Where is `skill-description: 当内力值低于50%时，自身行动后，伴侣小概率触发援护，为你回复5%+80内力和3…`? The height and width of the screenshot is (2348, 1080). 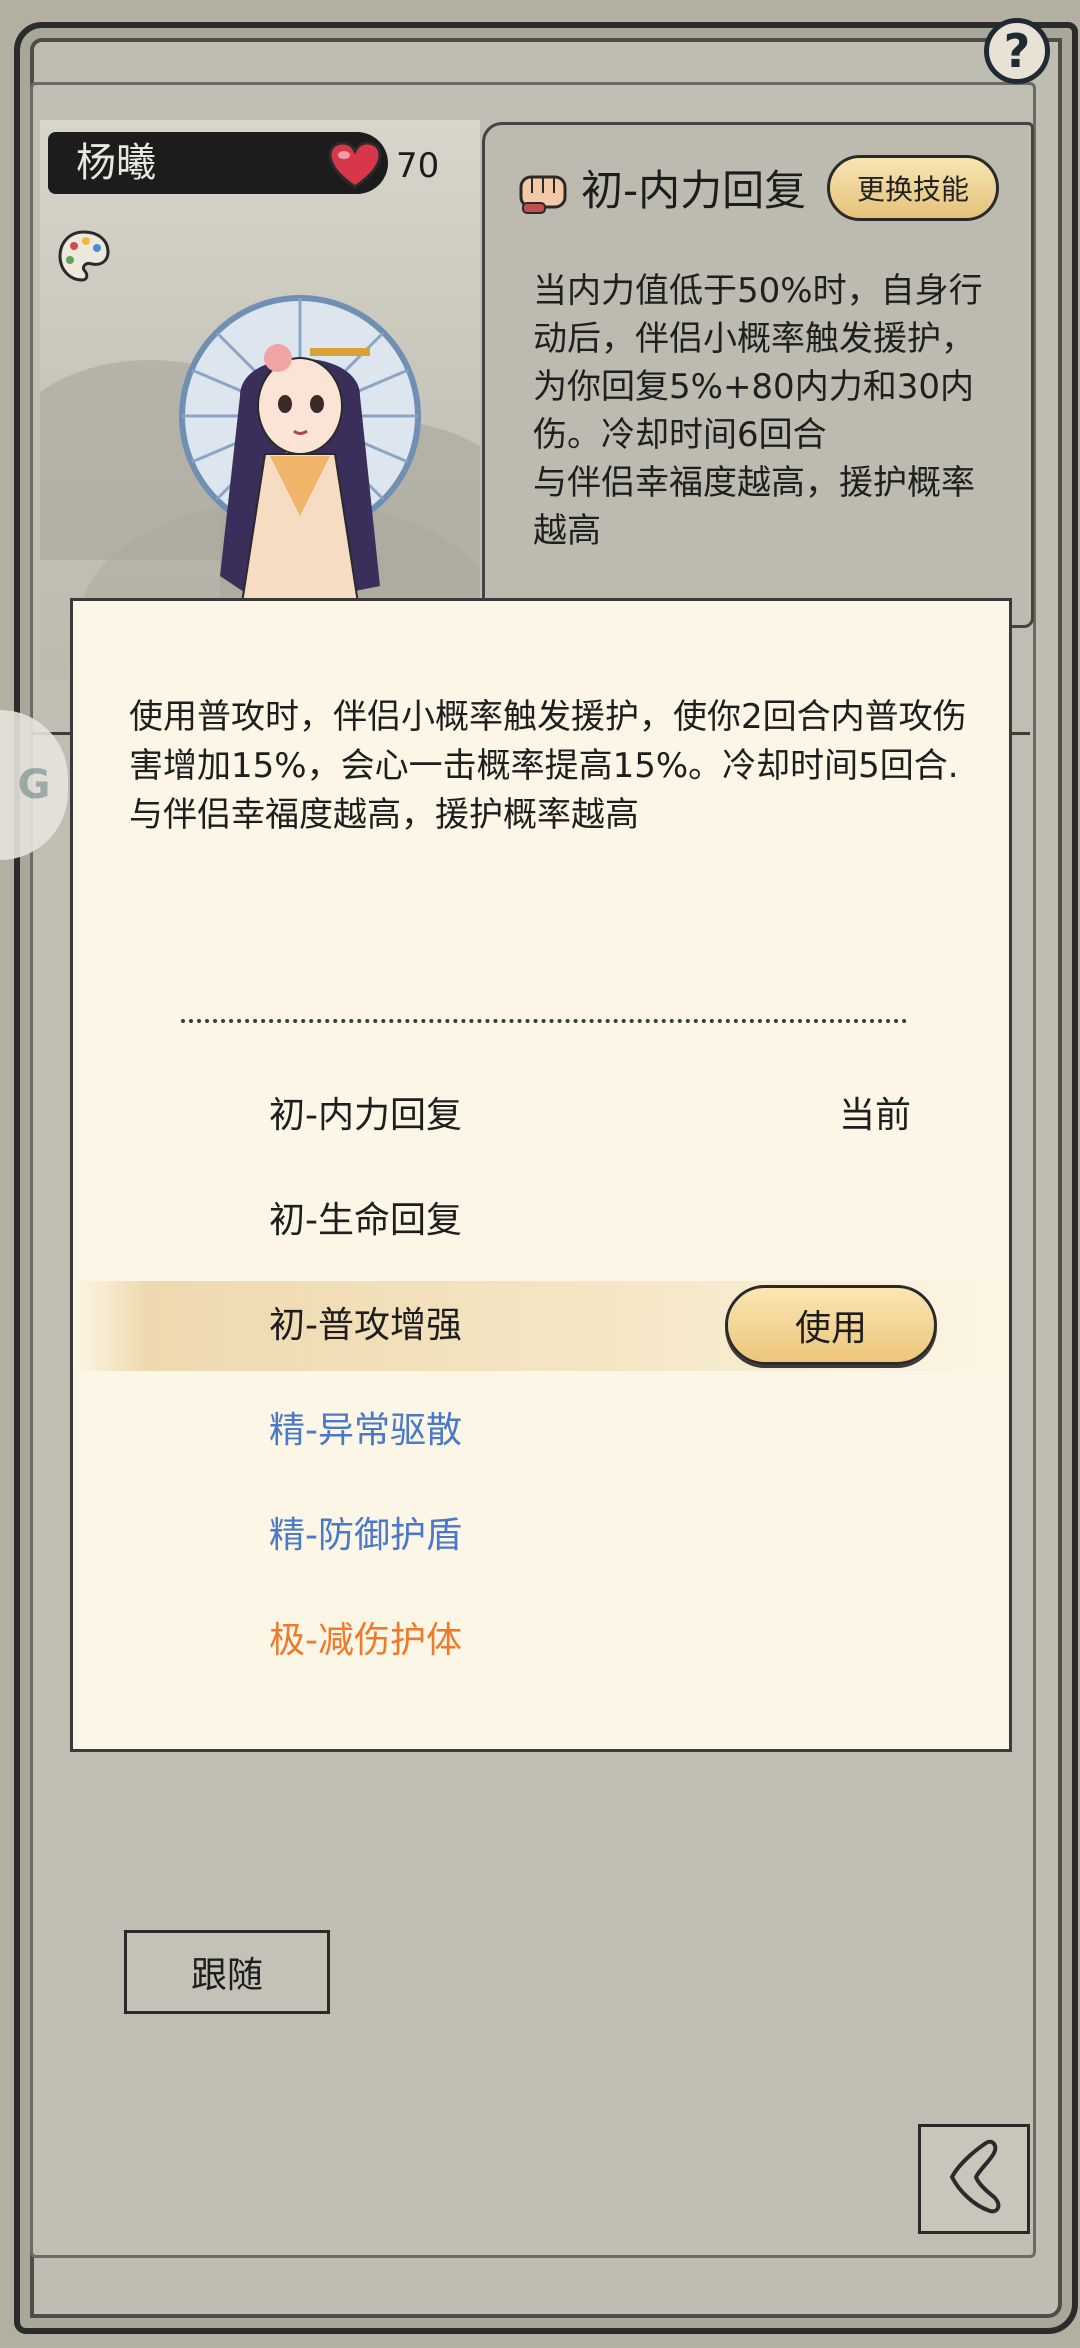 skill-description: 当内力值低于50%时，自身行动后，伴侣小概率触发援护，为你回复5%+80内力和3… is located at coordinates (758, 411).